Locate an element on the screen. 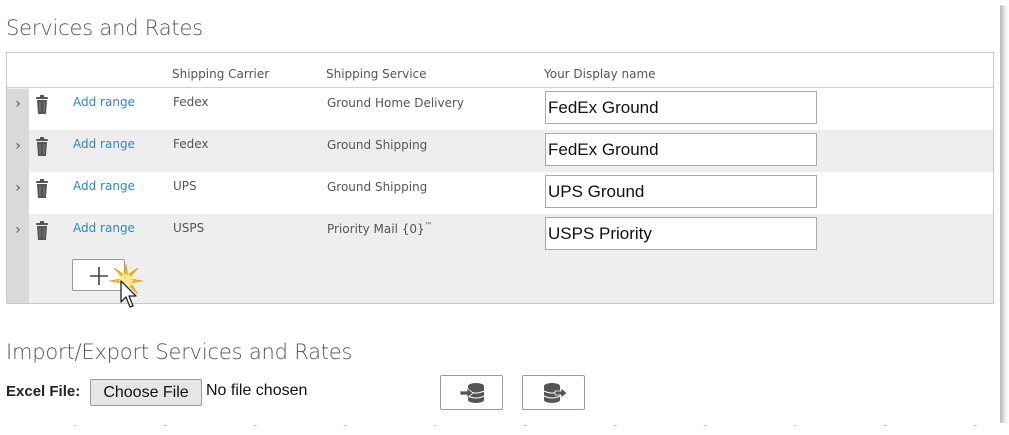 The image size is (1009, 435). table-row: › Add range UPS Ground Shipping is located at coordinates (504, 193).